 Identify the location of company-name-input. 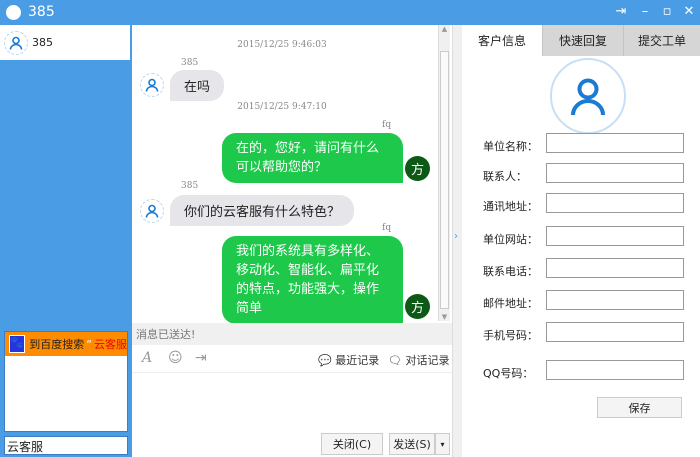
(615, 143).